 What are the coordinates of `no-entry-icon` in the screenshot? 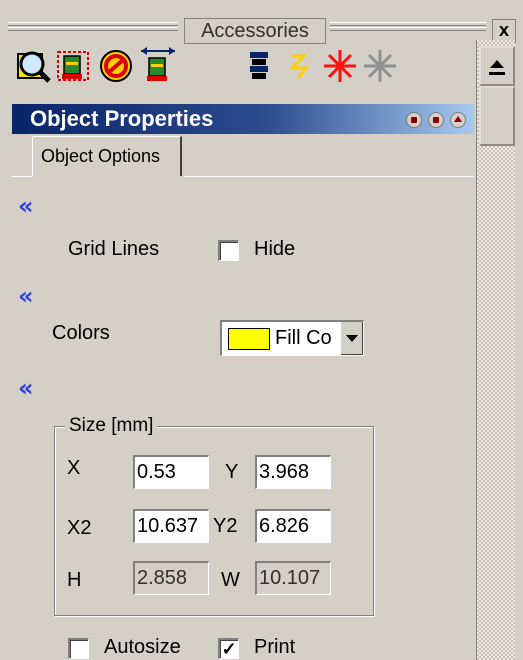 It's located at (116, 66).